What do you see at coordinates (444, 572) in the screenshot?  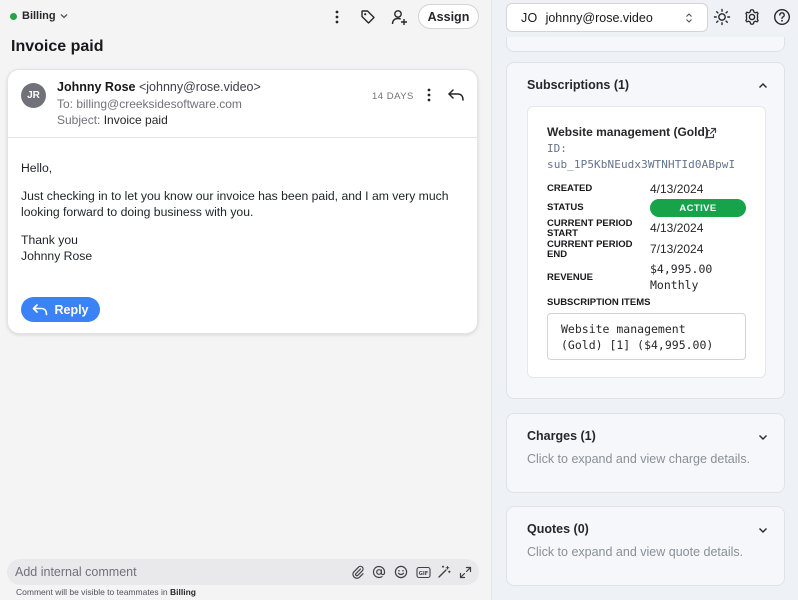 I see `magic-wand-icon` at bounding box center [444, 572].